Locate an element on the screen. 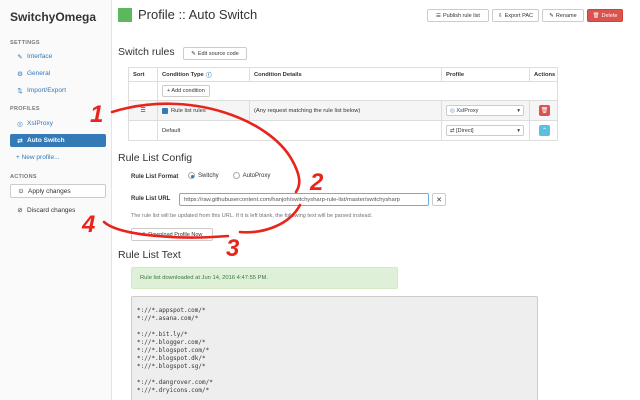 The width and height of the screenshot is (640, 400). default-profile-cell: ⇄ [Direct] ▾ is located at coordinates (485, 130).